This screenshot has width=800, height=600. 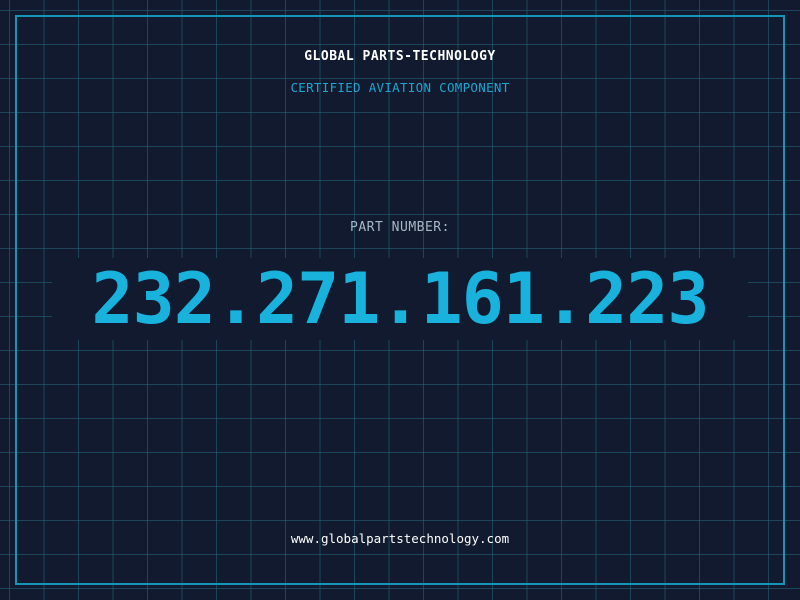 I want to click on tagline: CERTIFIED AVIATION COMPONENT, so click(x=400, y=87).